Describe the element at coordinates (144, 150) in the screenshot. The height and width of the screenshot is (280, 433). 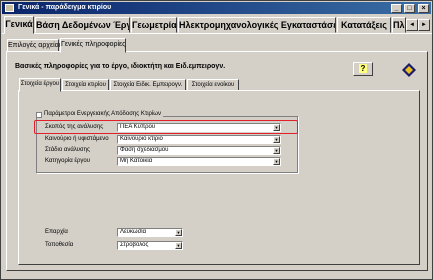
I see `analysis-stage-value: Φάση σχεδιασμού` at that location.